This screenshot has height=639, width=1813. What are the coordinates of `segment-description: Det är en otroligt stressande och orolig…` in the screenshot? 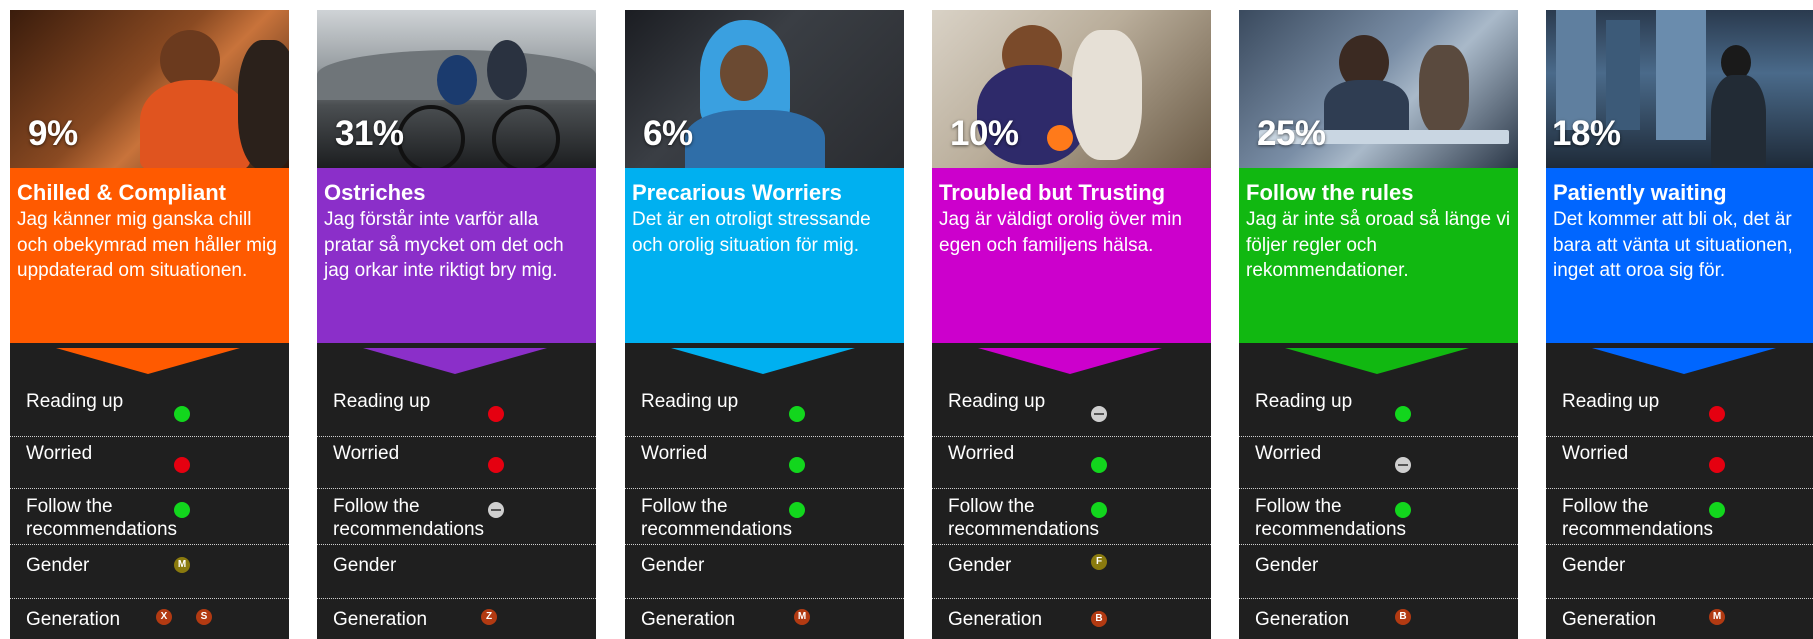 It's located at (751, 232).